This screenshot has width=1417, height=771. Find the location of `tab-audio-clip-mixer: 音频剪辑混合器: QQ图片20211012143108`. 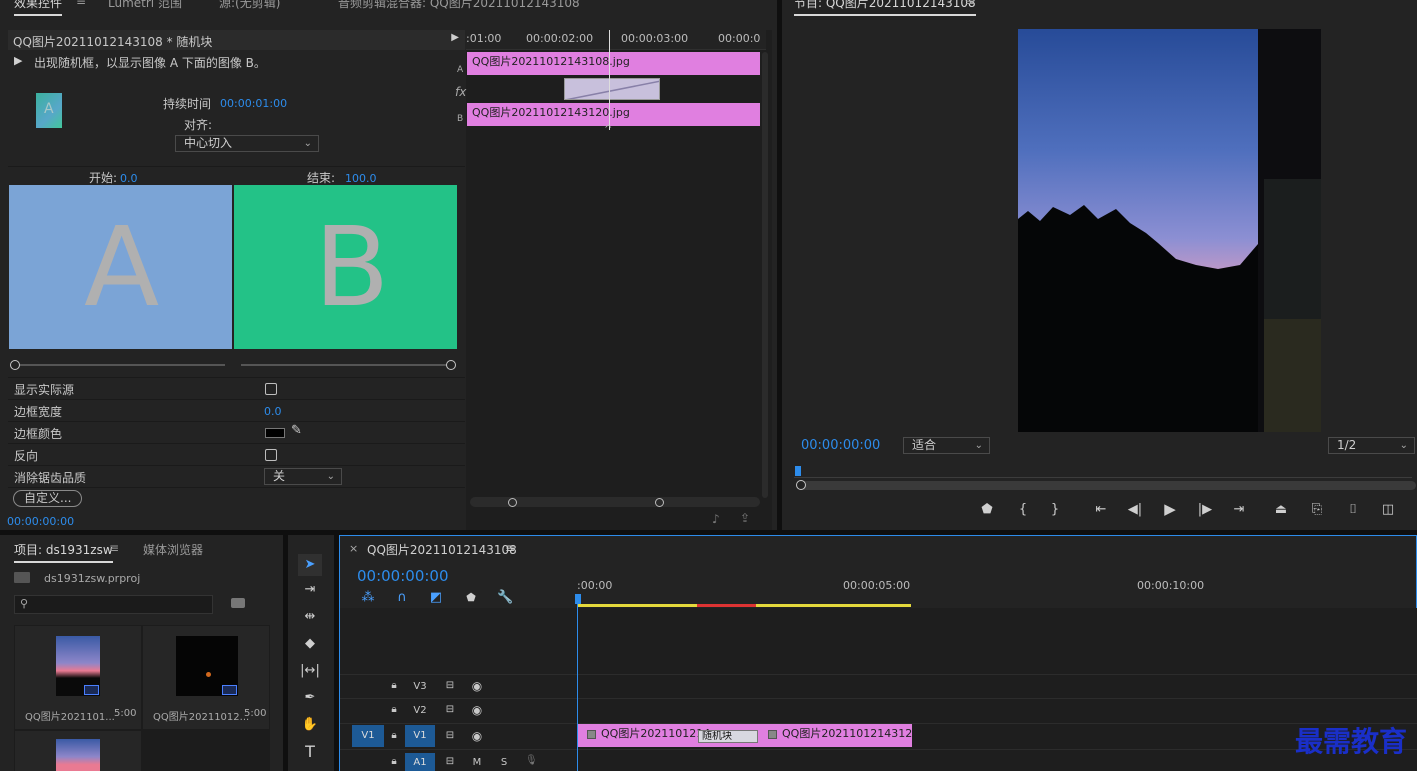

tab-audio-clip-mixer: 音频剪辑混合器: QQ图片20211012143108 is located at coordinates (459, 5).